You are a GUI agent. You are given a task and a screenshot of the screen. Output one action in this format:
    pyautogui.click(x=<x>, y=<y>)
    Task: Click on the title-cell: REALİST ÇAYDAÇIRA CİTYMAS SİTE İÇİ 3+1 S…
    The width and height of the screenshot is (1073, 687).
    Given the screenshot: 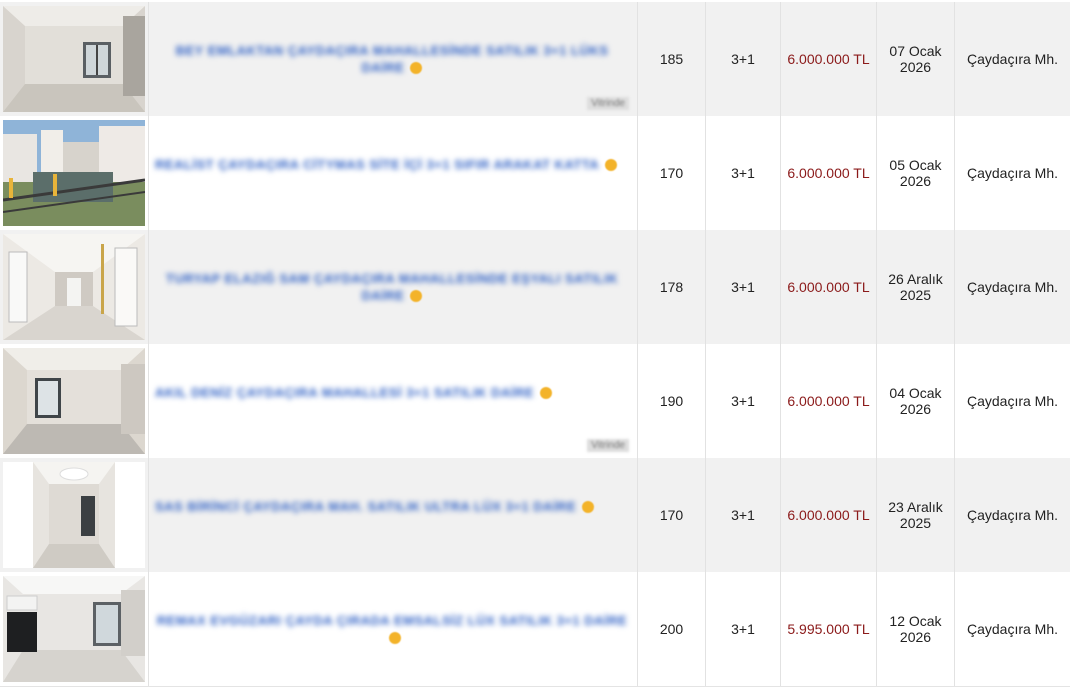 What is the action you would take?
    pyautogui.click(x=393, y=173)
    